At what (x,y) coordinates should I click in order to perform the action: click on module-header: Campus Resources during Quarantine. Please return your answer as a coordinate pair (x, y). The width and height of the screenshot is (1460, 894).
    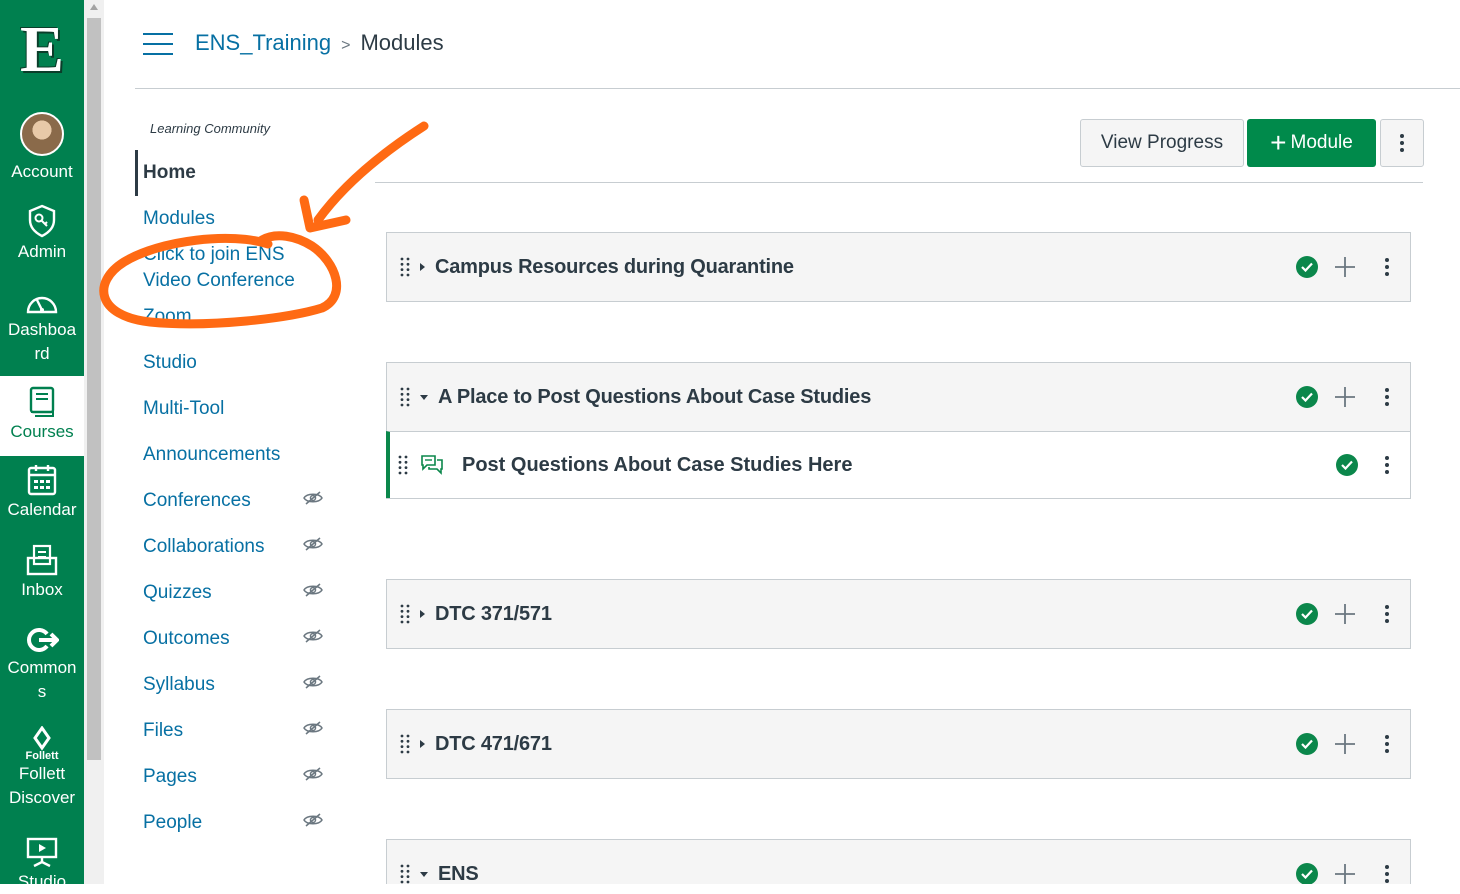
    Looking at the image, I should click on (898, 267).